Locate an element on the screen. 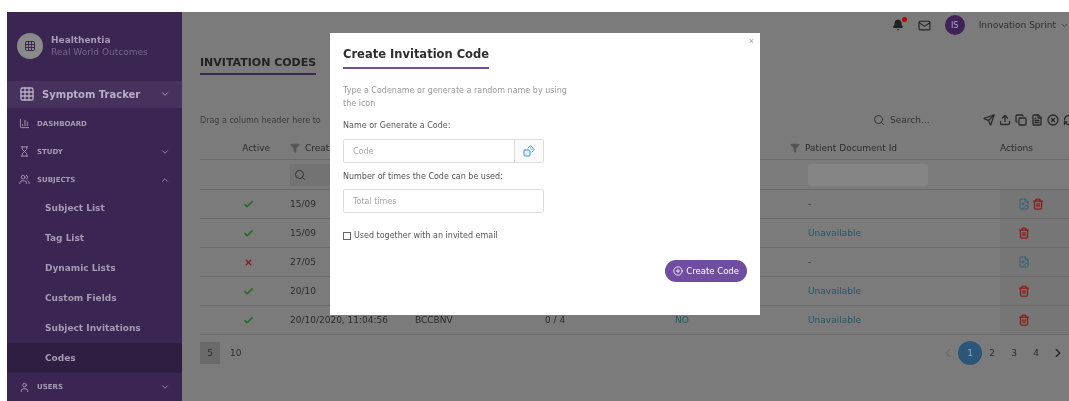  table-cell: NO is located at coordinates (682, 320).